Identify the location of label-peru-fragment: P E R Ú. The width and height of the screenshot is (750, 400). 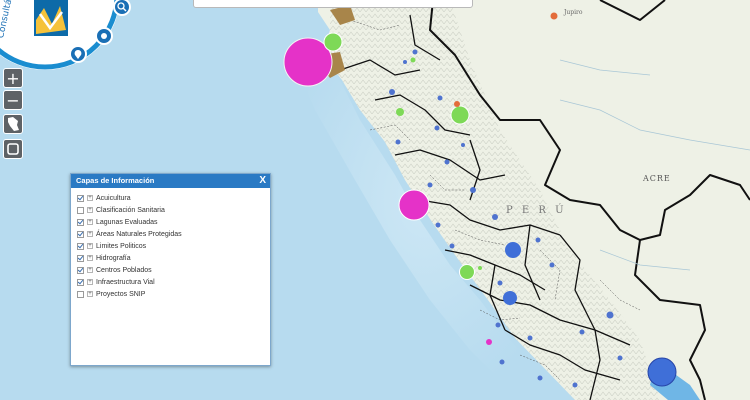
(536, 210).